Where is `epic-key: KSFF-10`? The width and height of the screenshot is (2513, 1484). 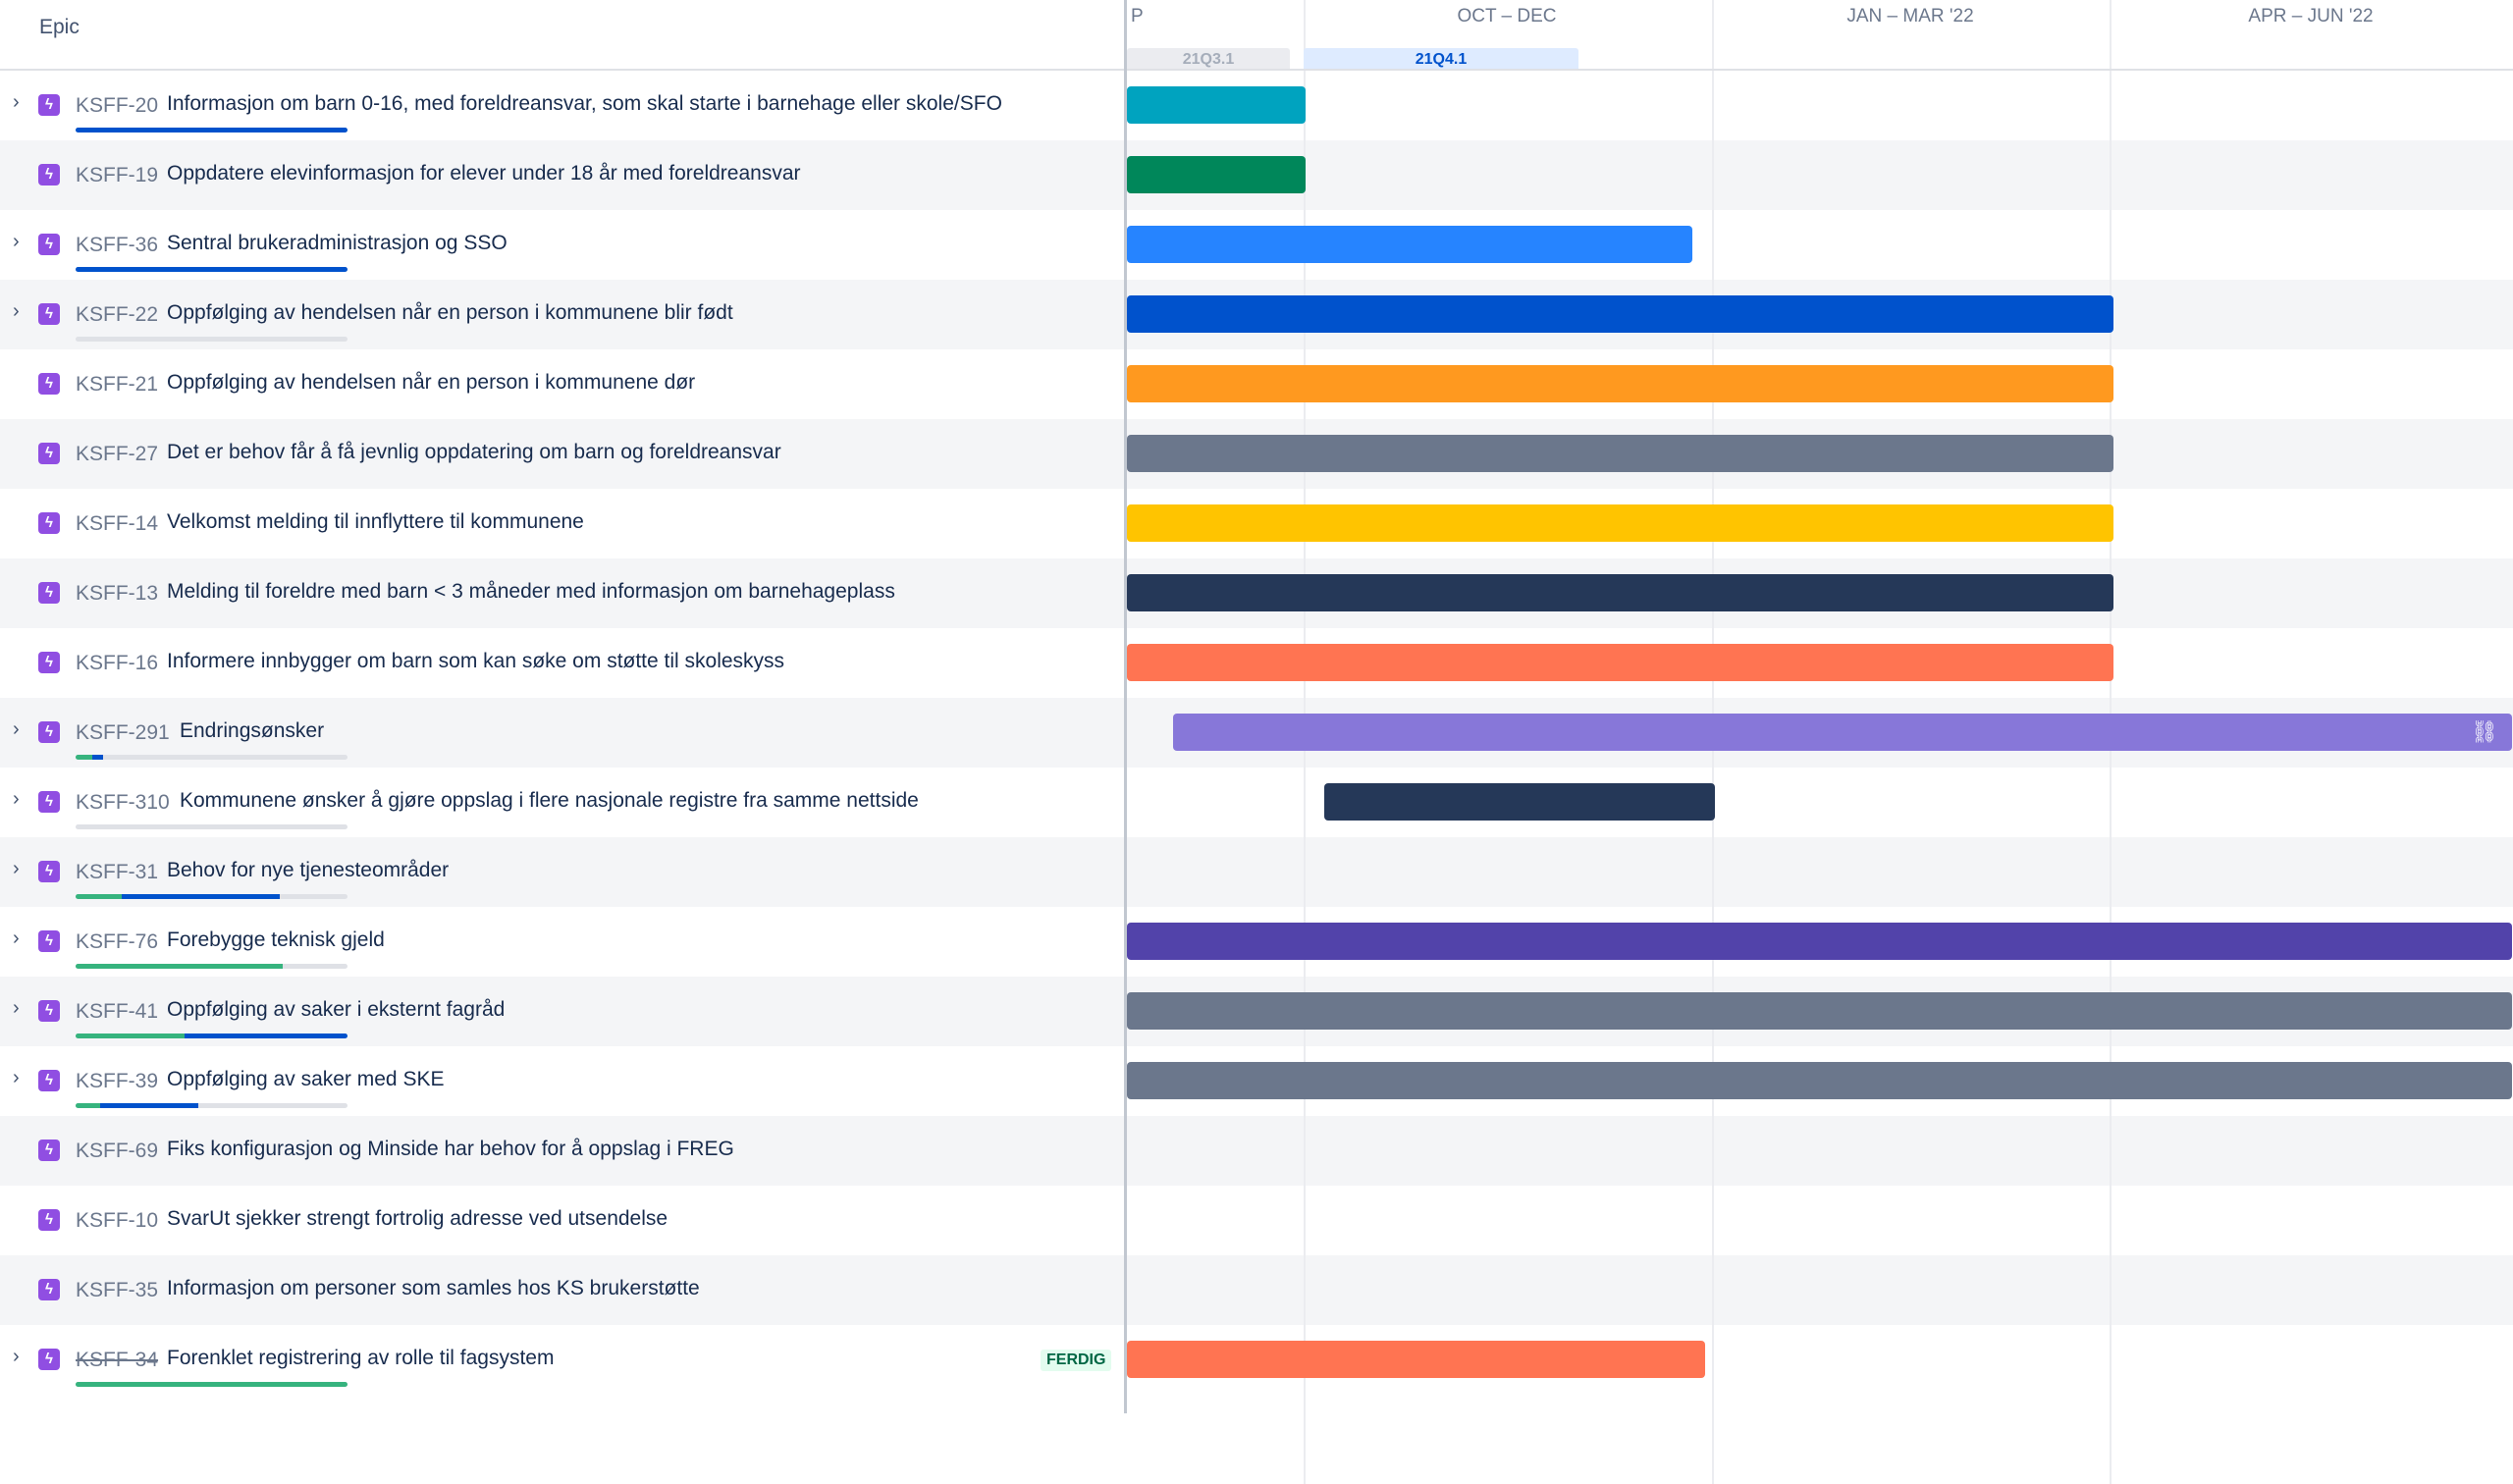 epic-key: KSFF-10 is located at coordinates (117, 1221).